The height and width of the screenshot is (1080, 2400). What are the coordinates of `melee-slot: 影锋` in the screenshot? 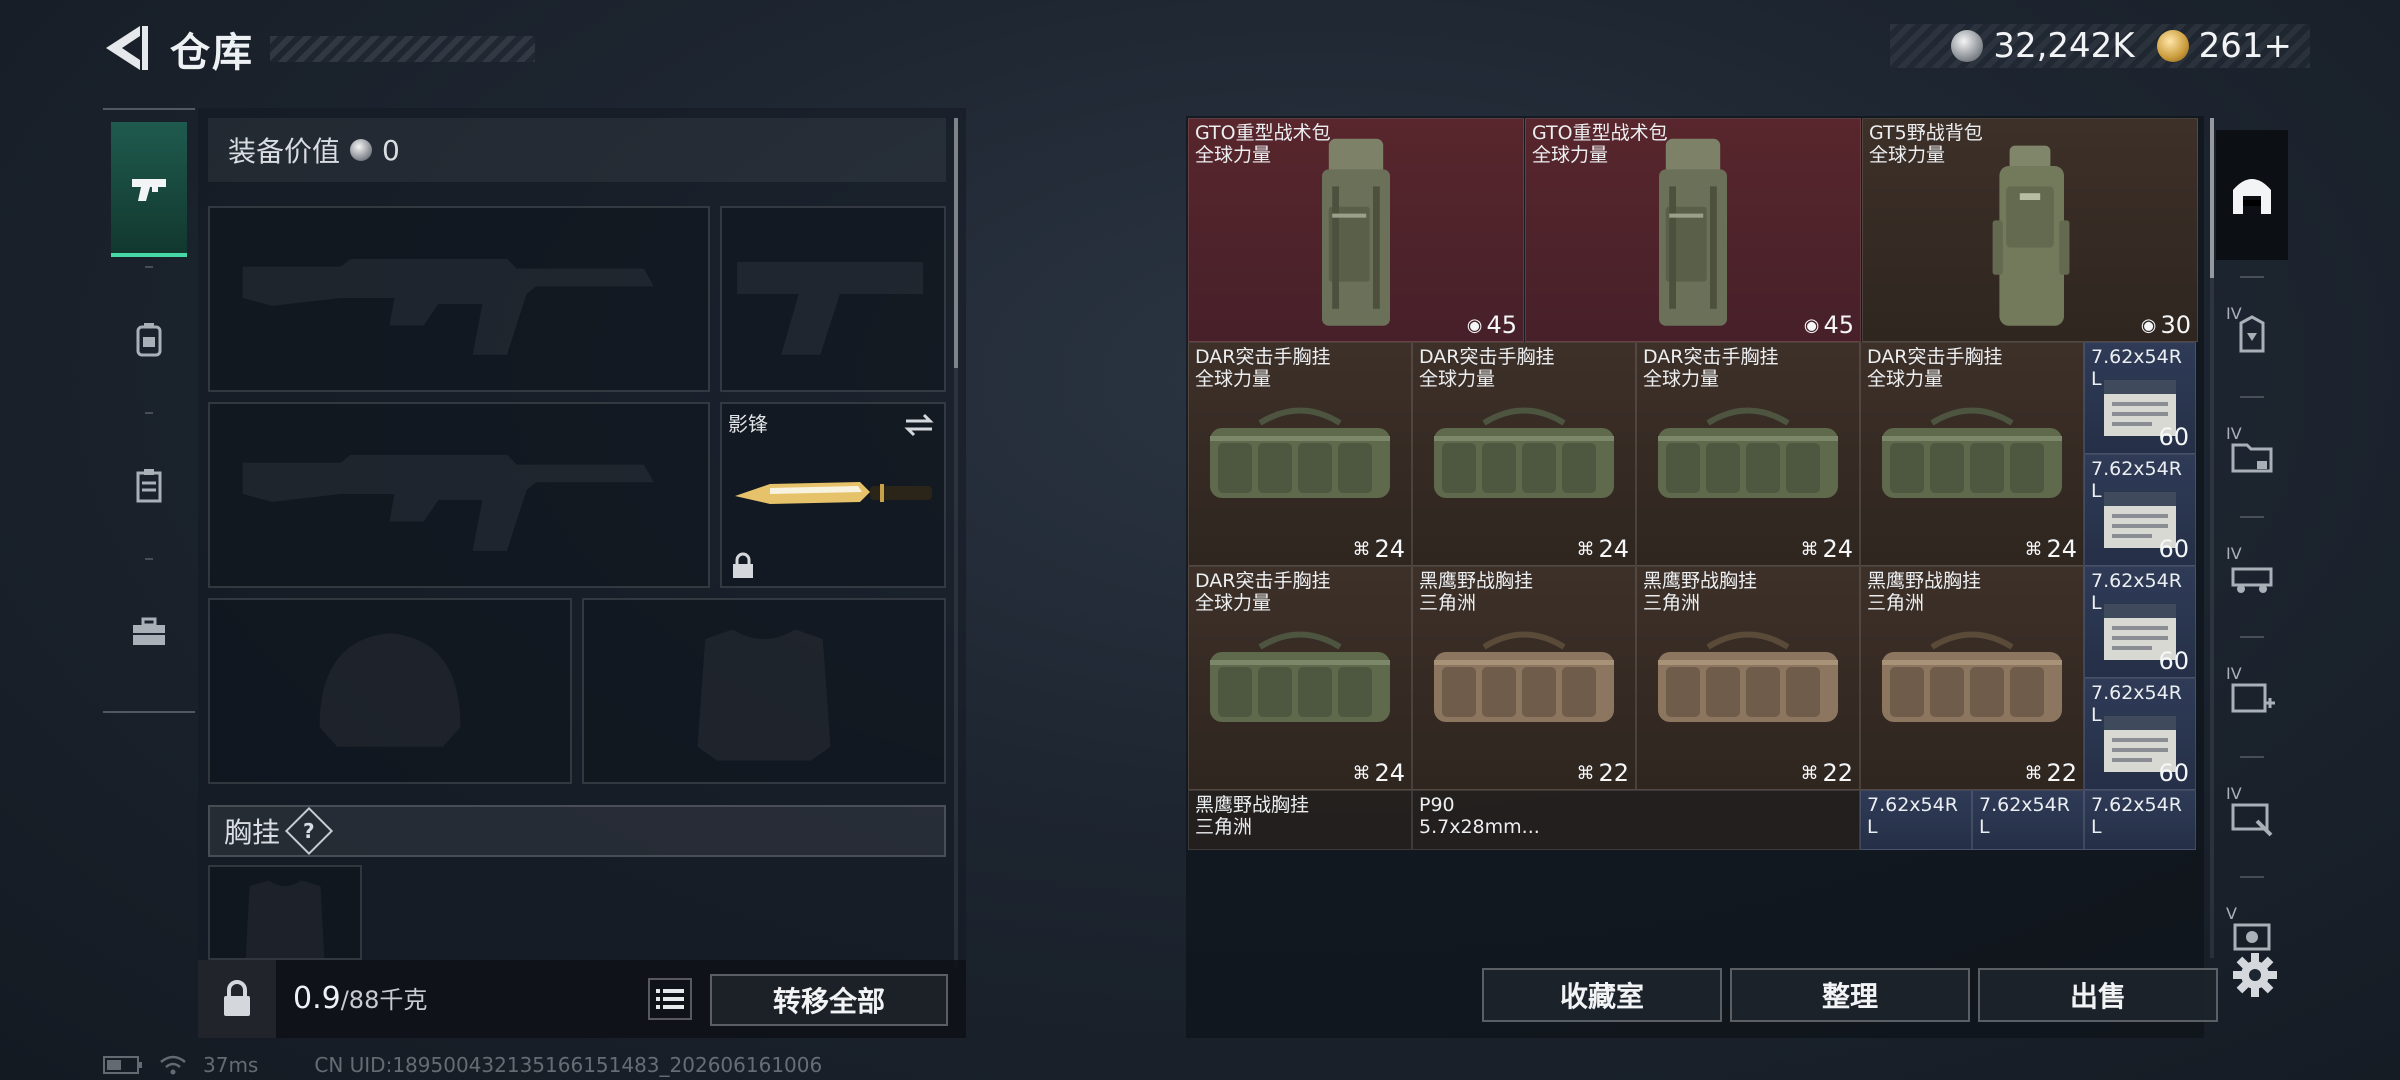 It's located at (833, 495).